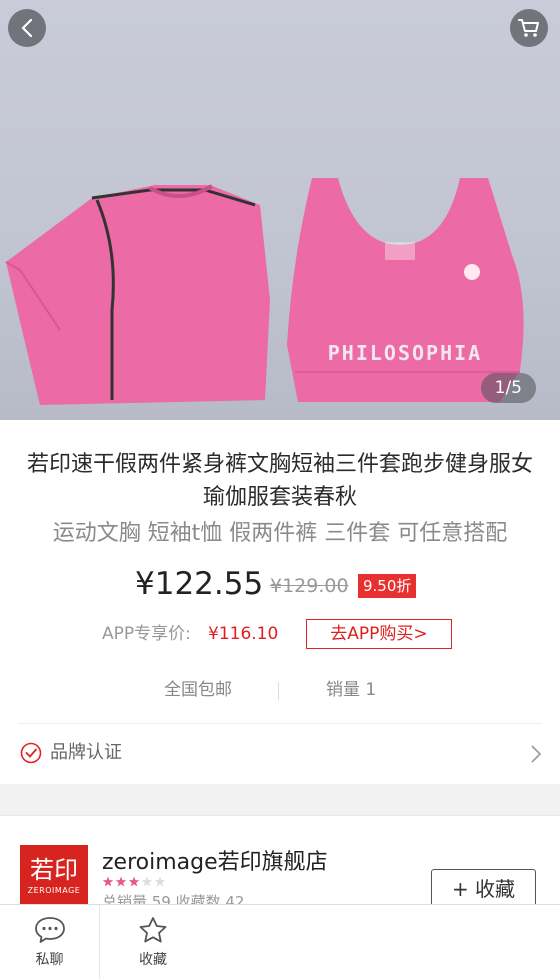  Describe the element at coordinates (243, 634) in the screenshot. I see `app-price-value: ¥116.10` at that location.